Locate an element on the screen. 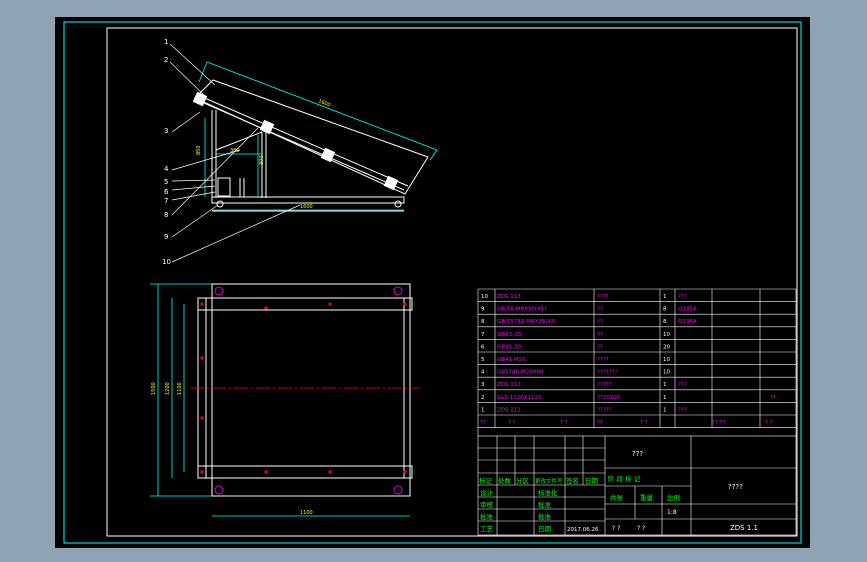 The width and height of the screenshot is (867, 562). parts-cell-code: GLS-1020X1120 is located at coordinates (519, 398).